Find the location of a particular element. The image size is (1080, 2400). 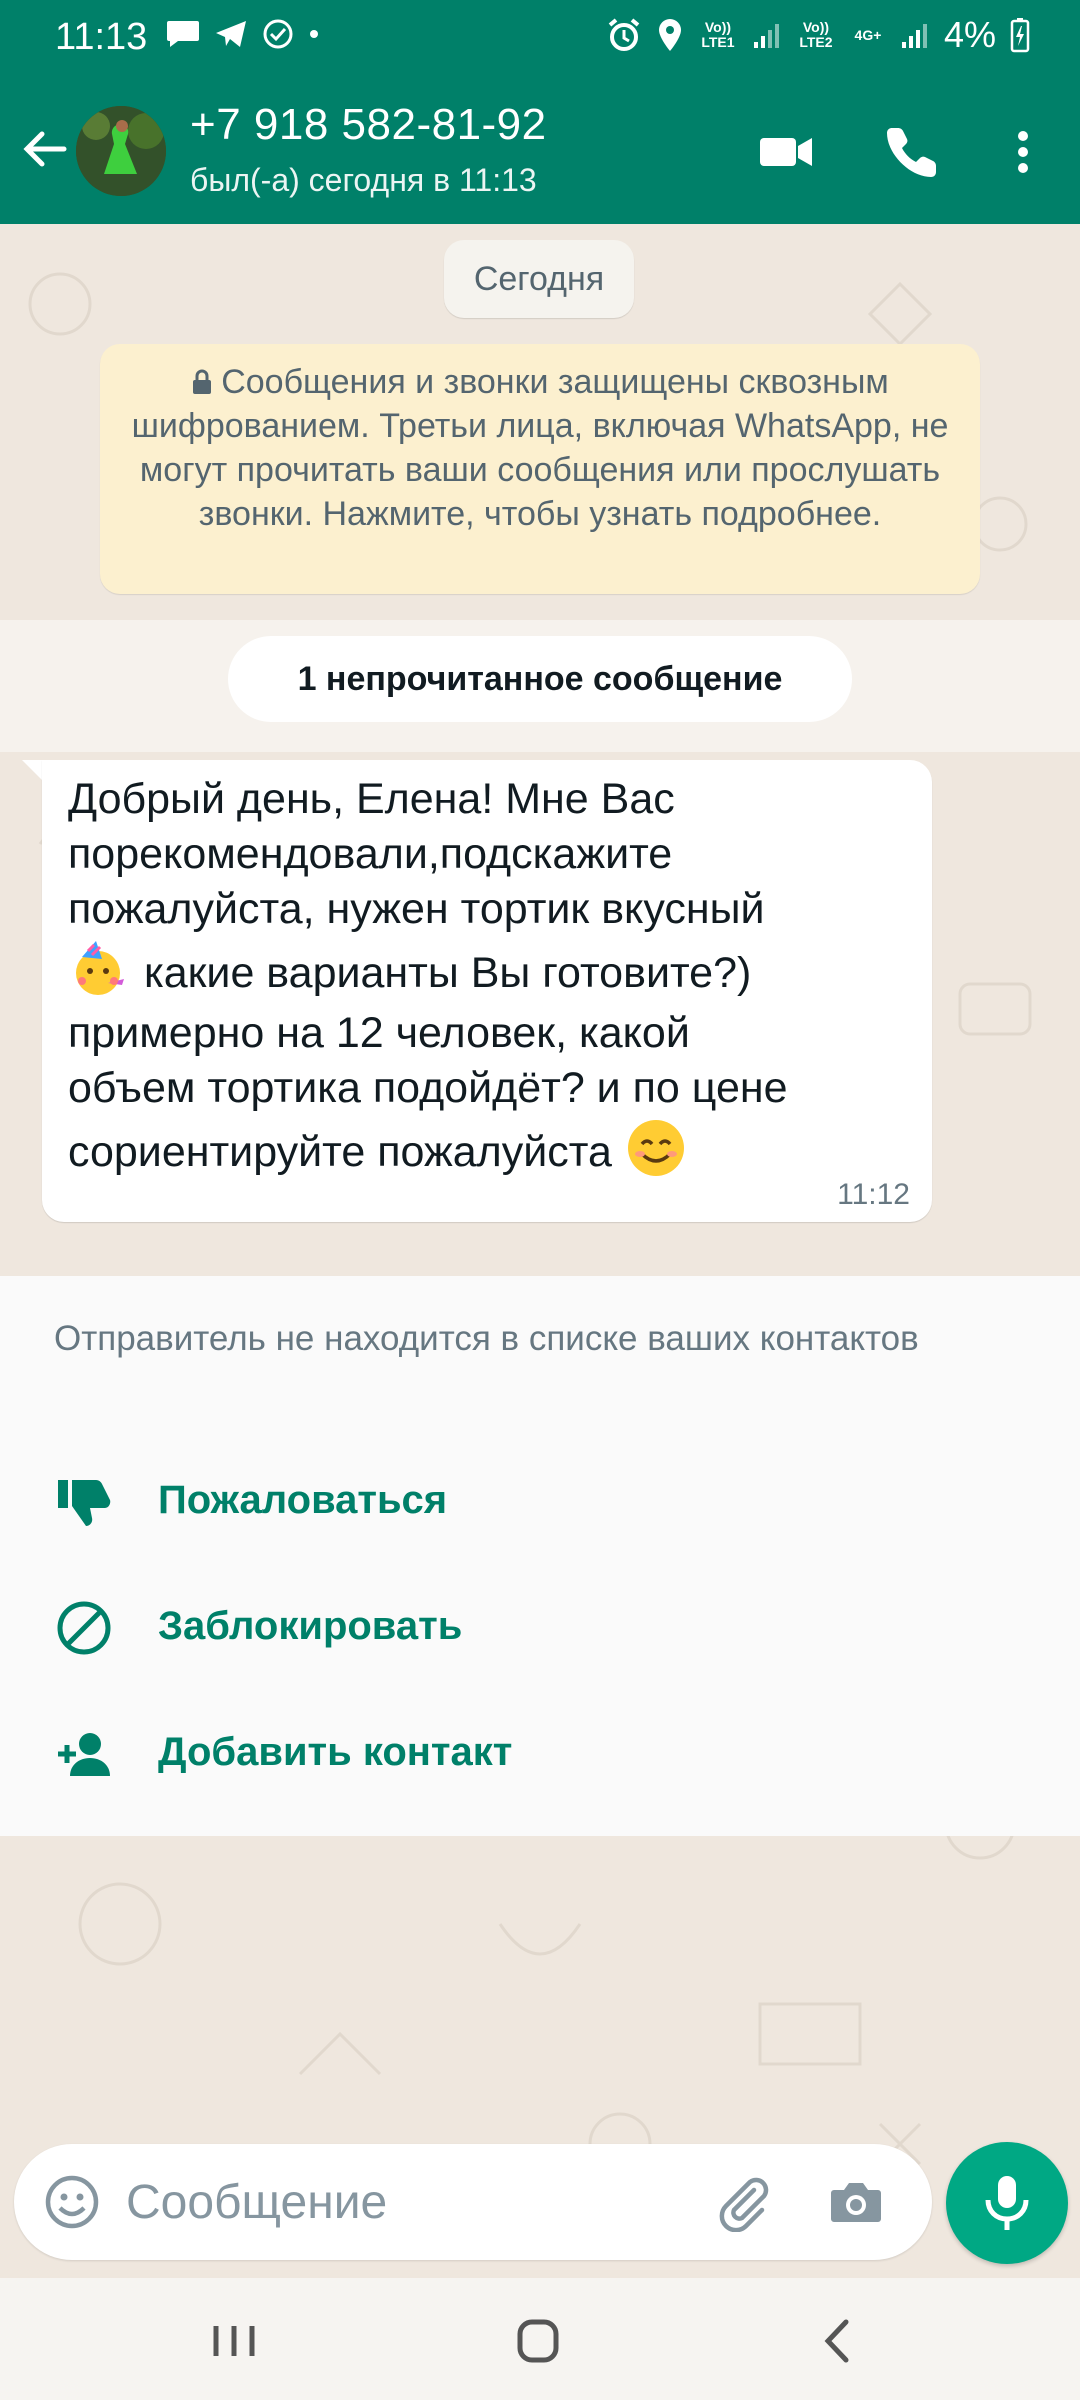

recent-apps-icon is located at coordinates (234, 2341).